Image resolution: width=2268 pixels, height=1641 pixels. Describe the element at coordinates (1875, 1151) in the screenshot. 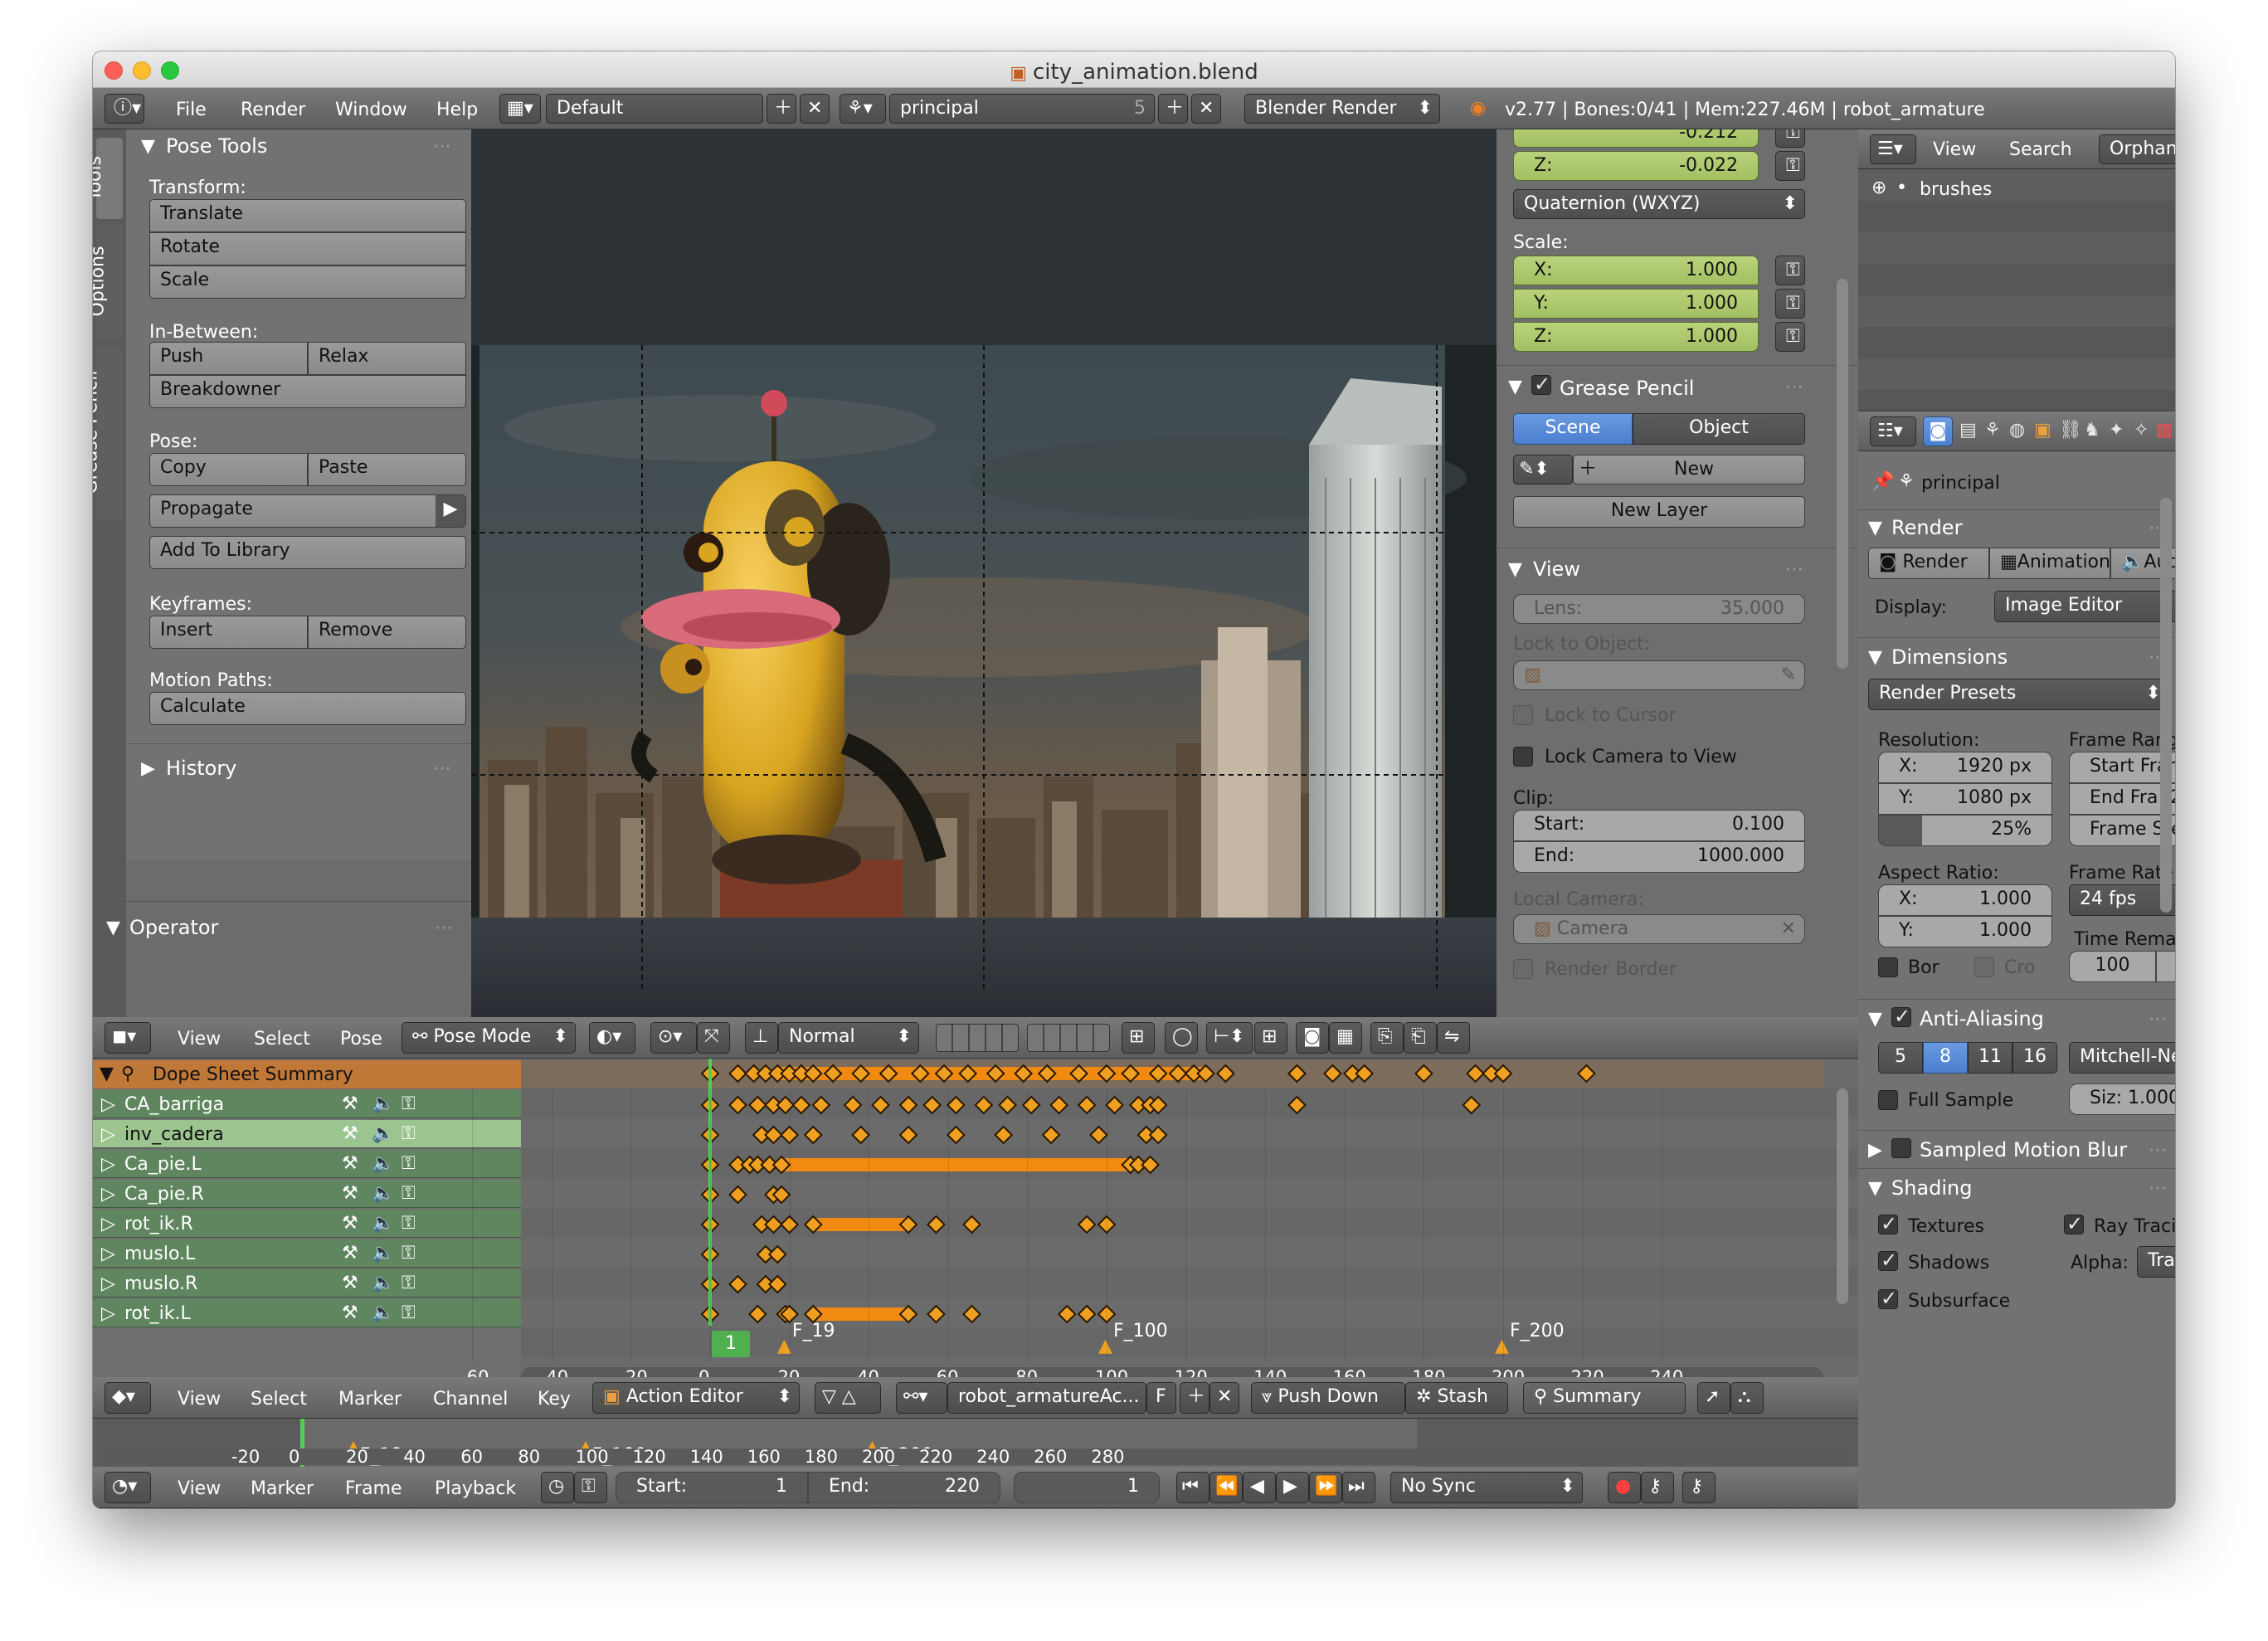

I see `motion-blur-expand-icon: ▶` at that location.